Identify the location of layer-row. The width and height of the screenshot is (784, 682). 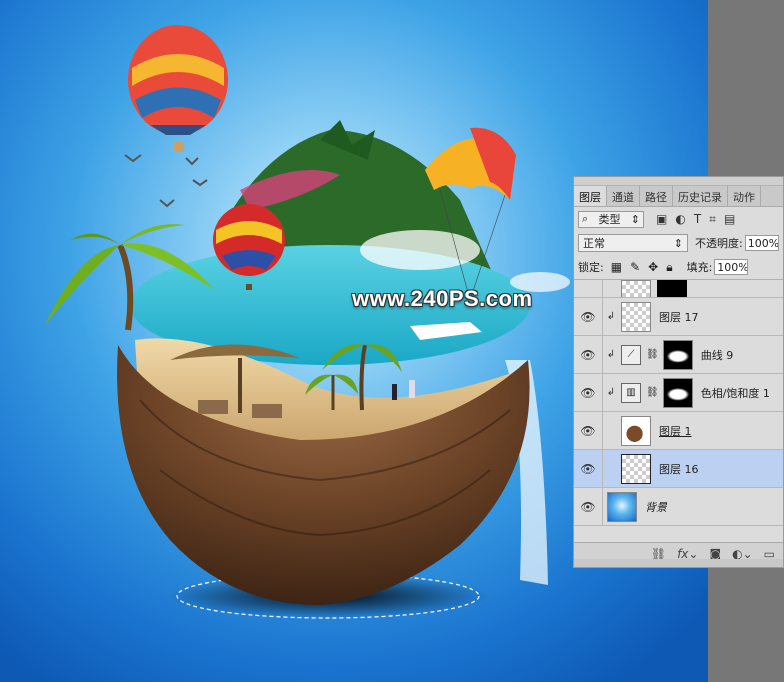
(678, 289).